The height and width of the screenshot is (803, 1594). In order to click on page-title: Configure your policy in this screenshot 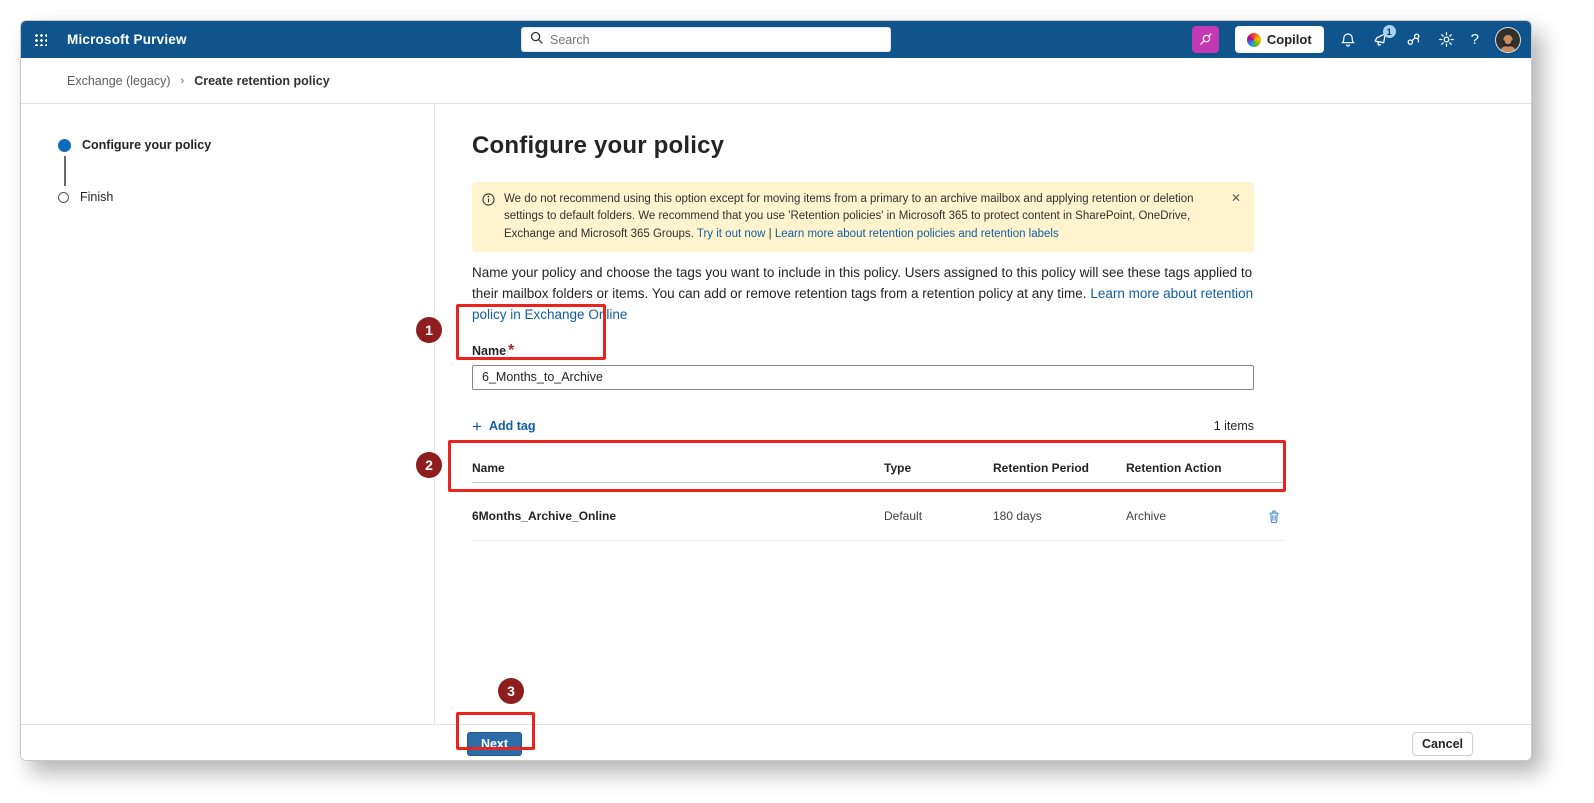, I will do `click(598, 145)`.